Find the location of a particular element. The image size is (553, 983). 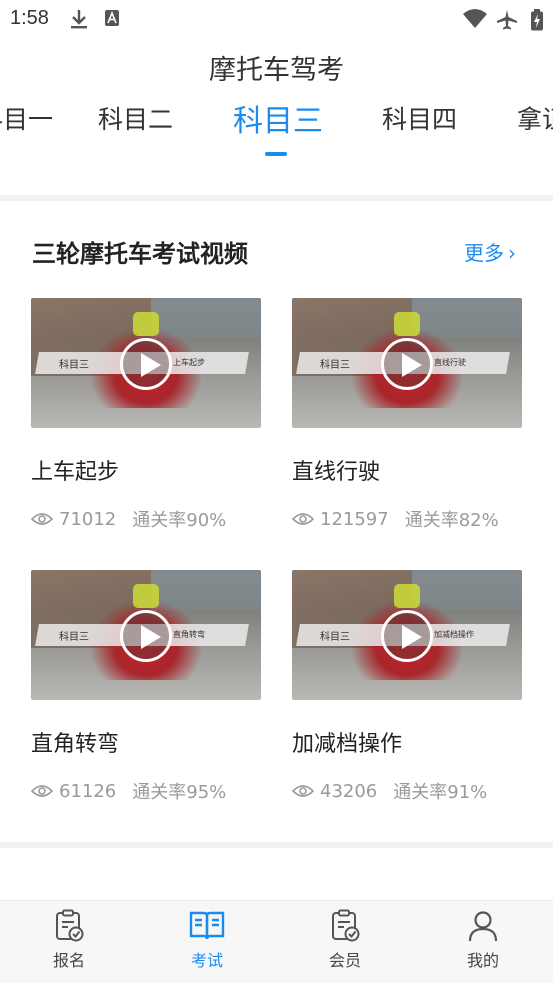

tab-license: 拿证 is located at coordinates (535, 118).